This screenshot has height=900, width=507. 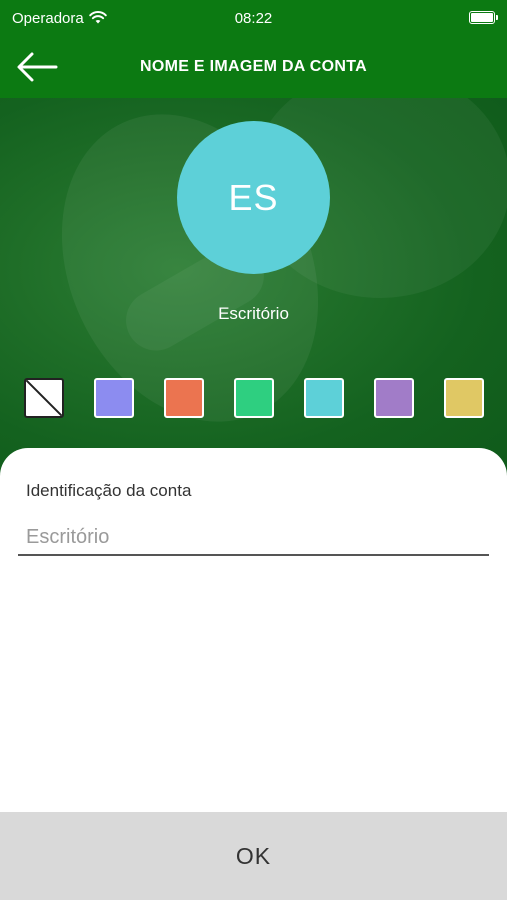 I want to click on avatar-initials: ES, so click(x=253, y=197).